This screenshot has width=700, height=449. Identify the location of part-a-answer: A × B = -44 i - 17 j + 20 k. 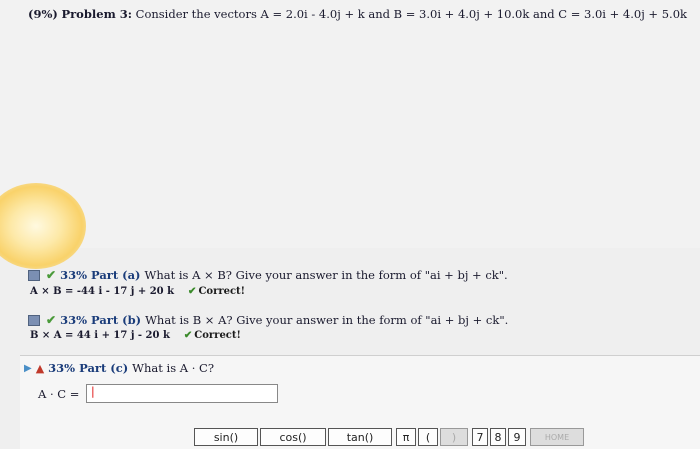
(102, 291).